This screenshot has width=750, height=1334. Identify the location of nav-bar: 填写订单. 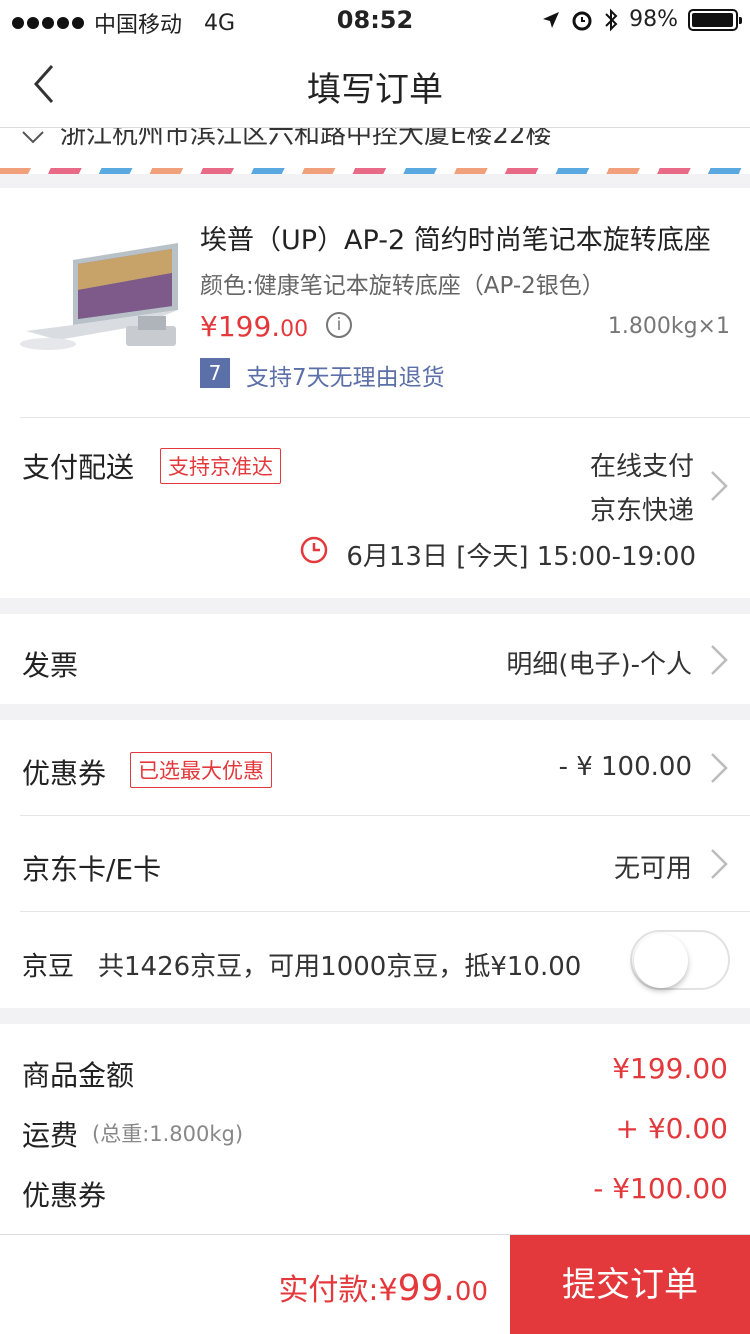
(375, 84).